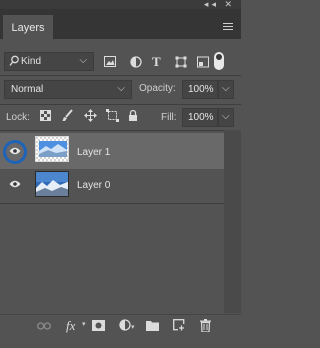 Image resolution: width=320 pixels, height=348 pixels. I want to click on filter-toggle-switch, so click(219, 61).